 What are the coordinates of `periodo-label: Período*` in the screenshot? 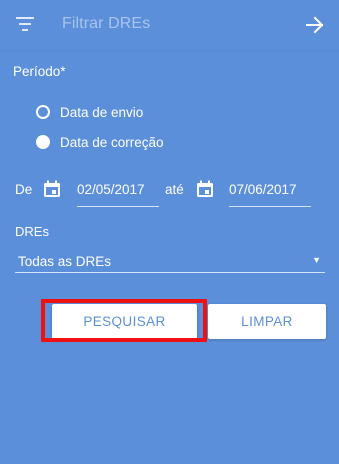 It's located at (39, 71).